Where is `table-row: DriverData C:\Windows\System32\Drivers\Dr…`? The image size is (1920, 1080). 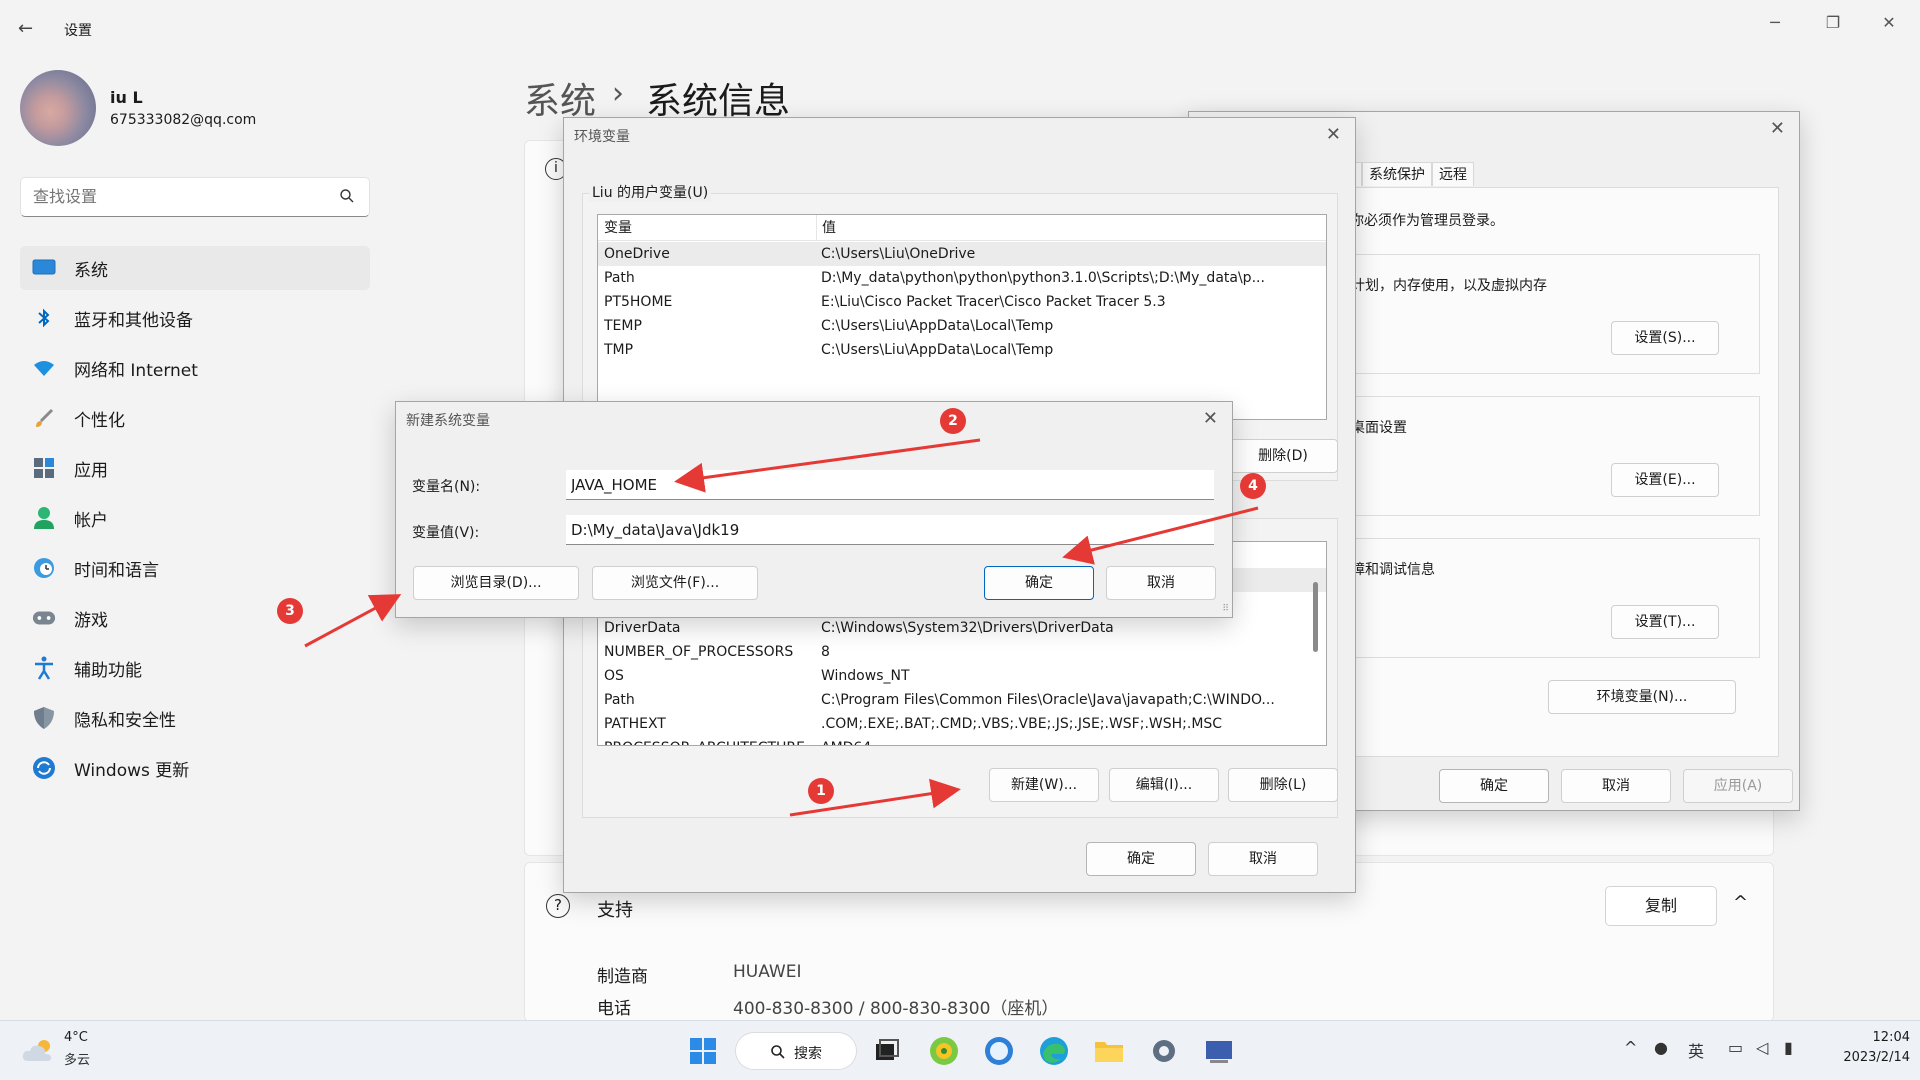
table-row: DriverData C:\Windows\System32\Drivers\Dr… is located at coordinates (962, 628).